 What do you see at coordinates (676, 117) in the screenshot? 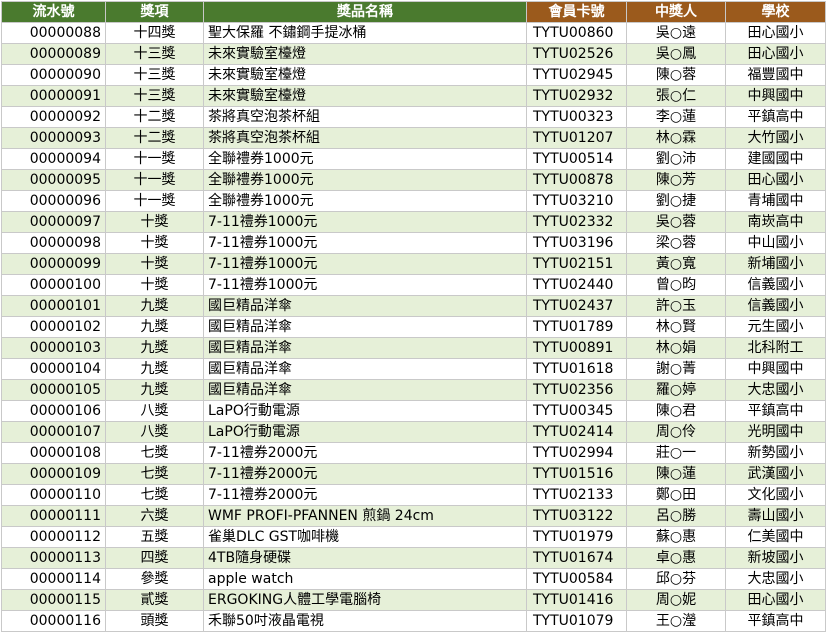
I see `winner-cell: 李○蓮` at bounding box center [676, 117].